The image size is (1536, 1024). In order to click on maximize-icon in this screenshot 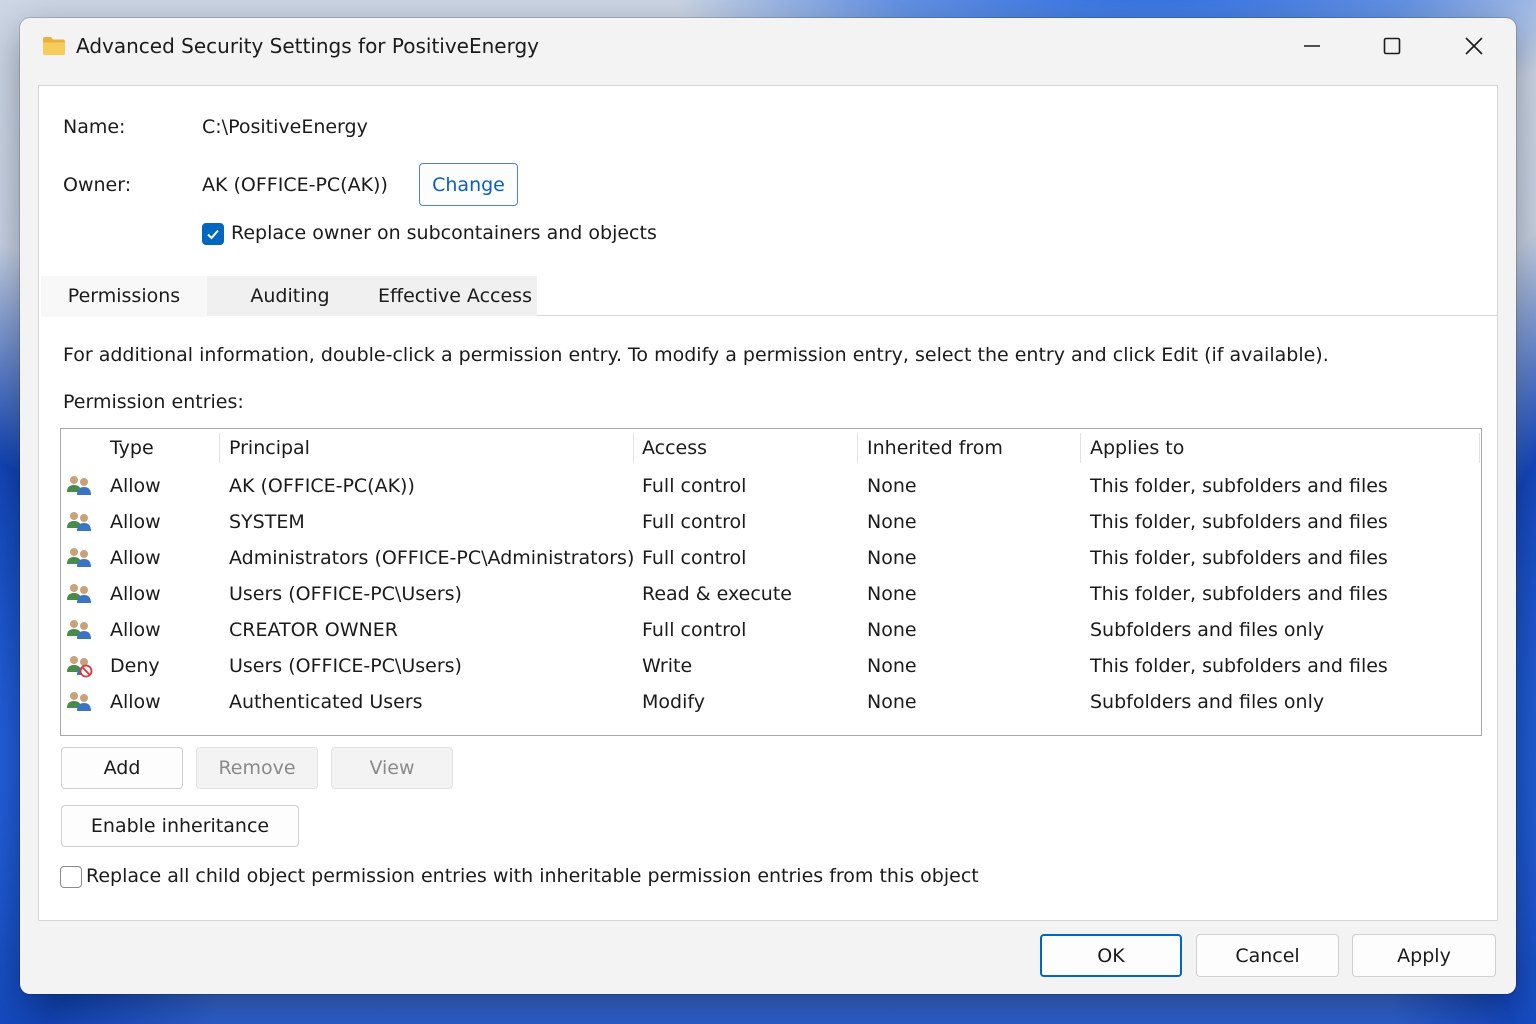, I will do `click(1392, 46)`.